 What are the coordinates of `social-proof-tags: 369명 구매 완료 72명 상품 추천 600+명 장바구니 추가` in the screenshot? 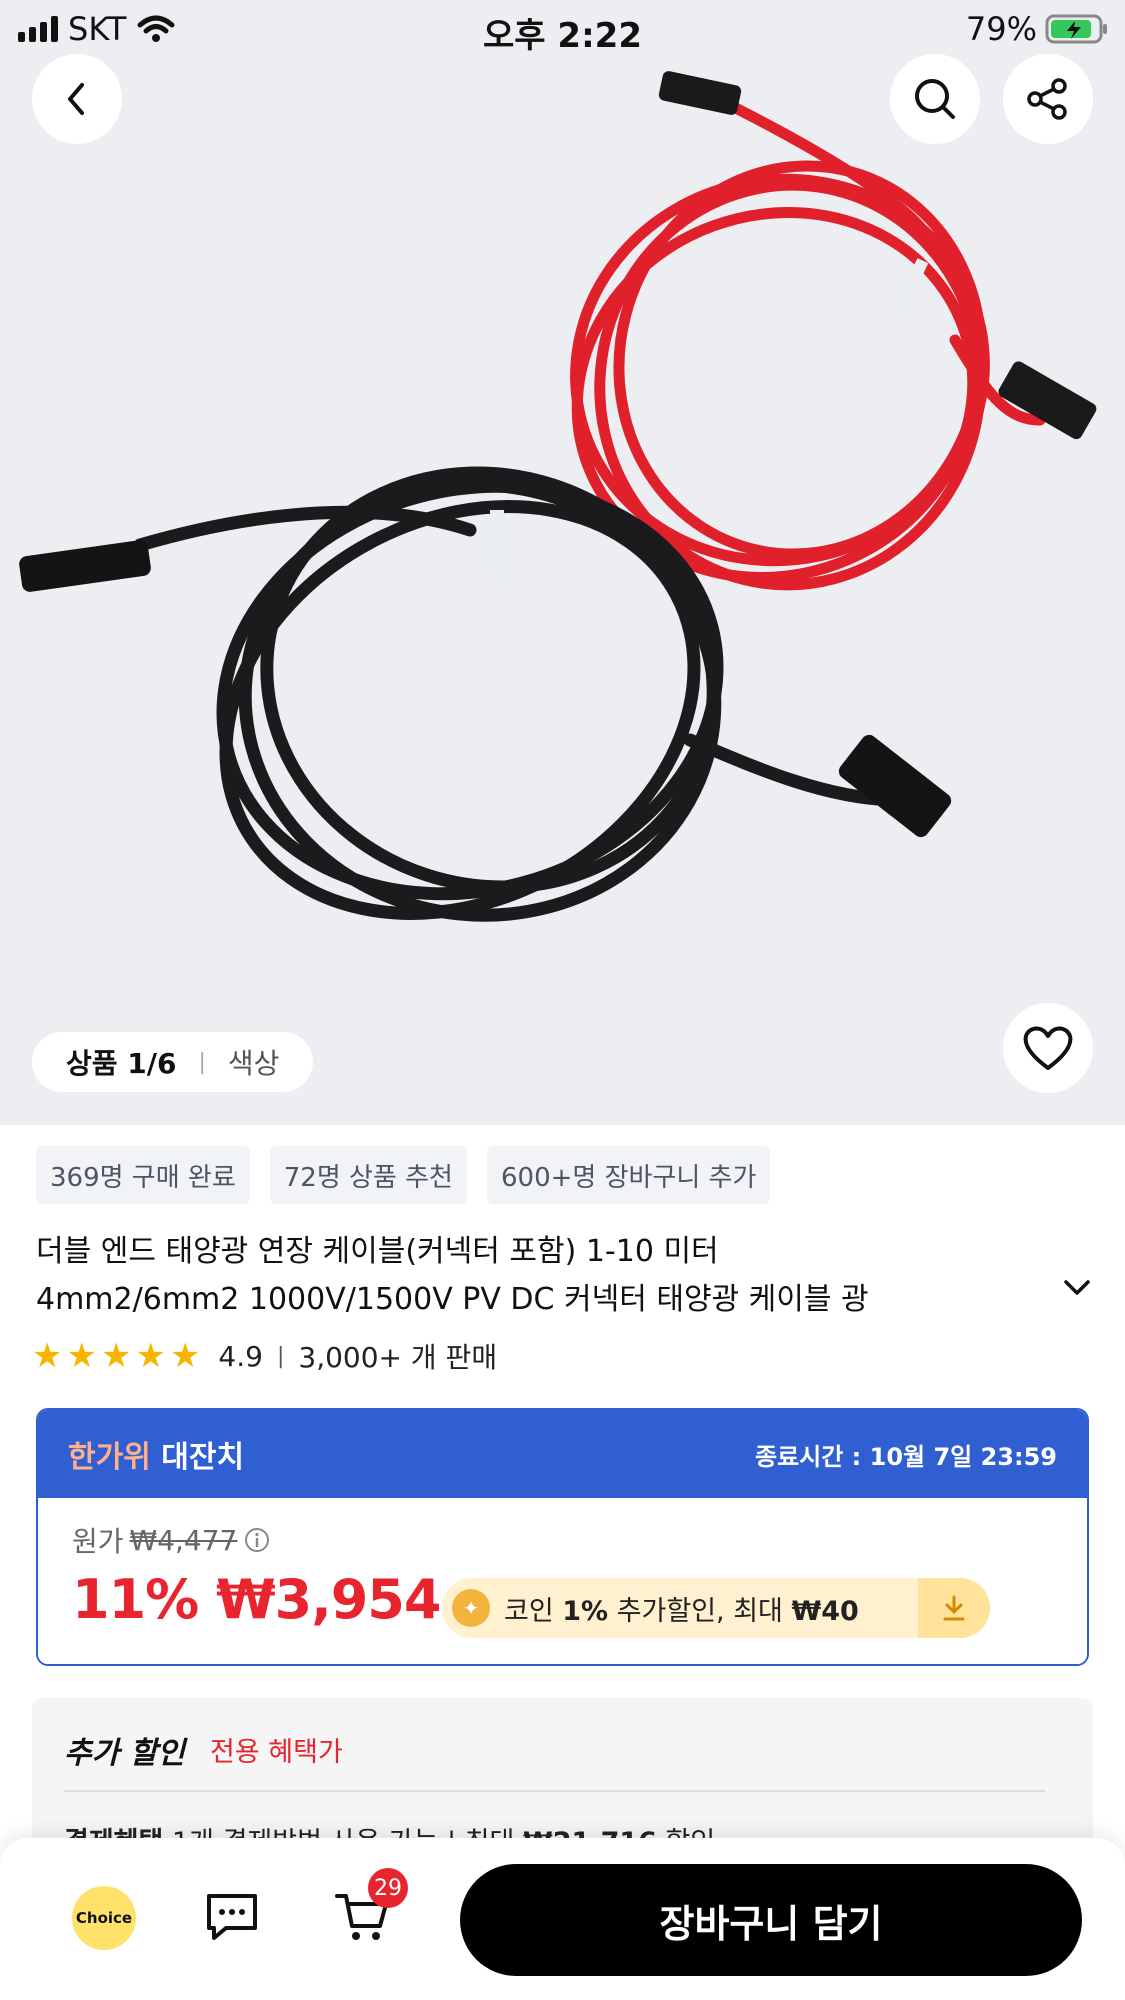 It's located at (403, 1175).